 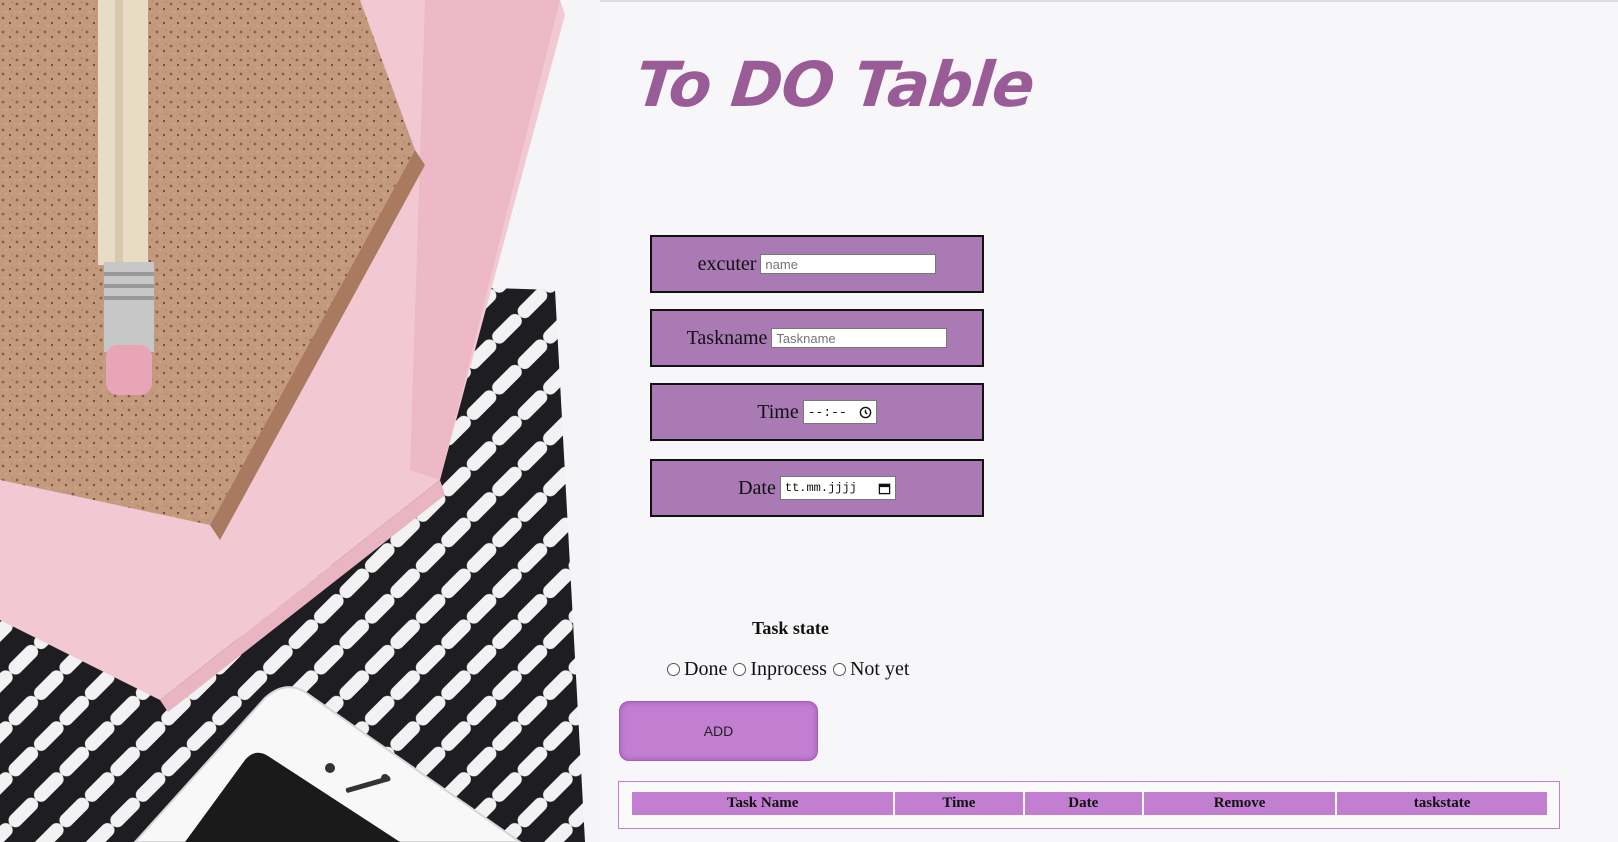 I want to click on header-date: Date, so click(x=1083, y=803).